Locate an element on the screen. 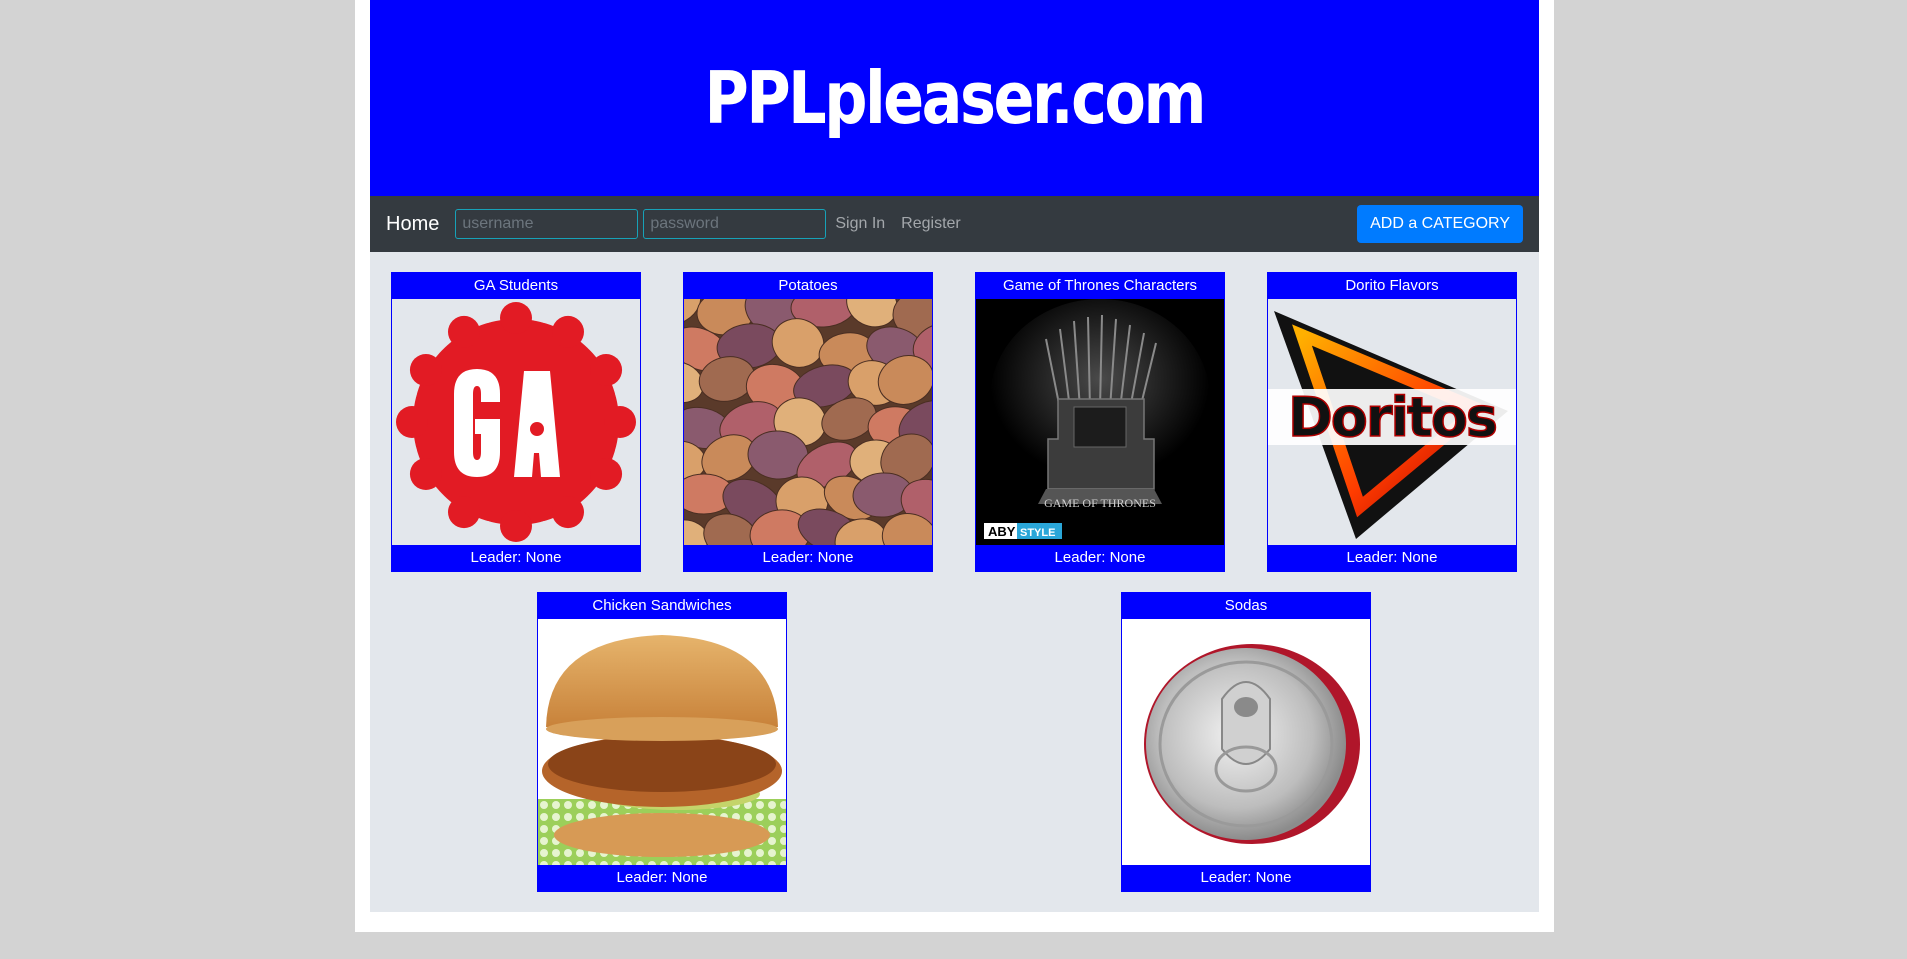 This screenshot has height=959, width=1907. site-title: PPLpleaser.com is located at coordinates (955, 98).